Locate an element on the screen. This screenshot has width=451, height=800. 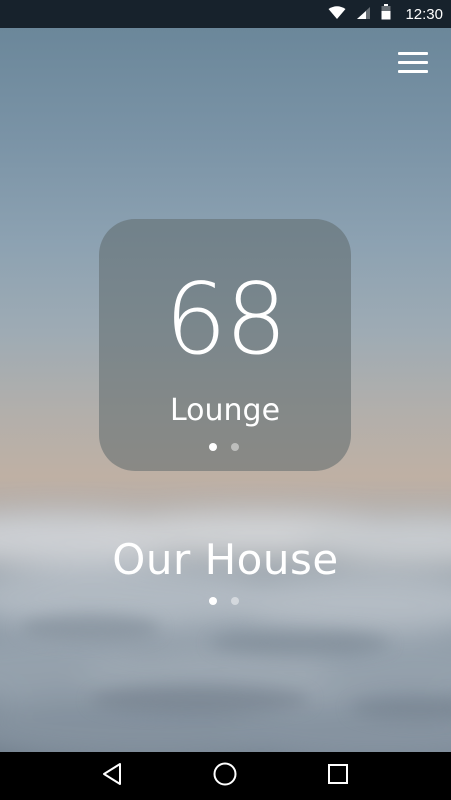
house-page-indicator is located at coordinates (224, 601).